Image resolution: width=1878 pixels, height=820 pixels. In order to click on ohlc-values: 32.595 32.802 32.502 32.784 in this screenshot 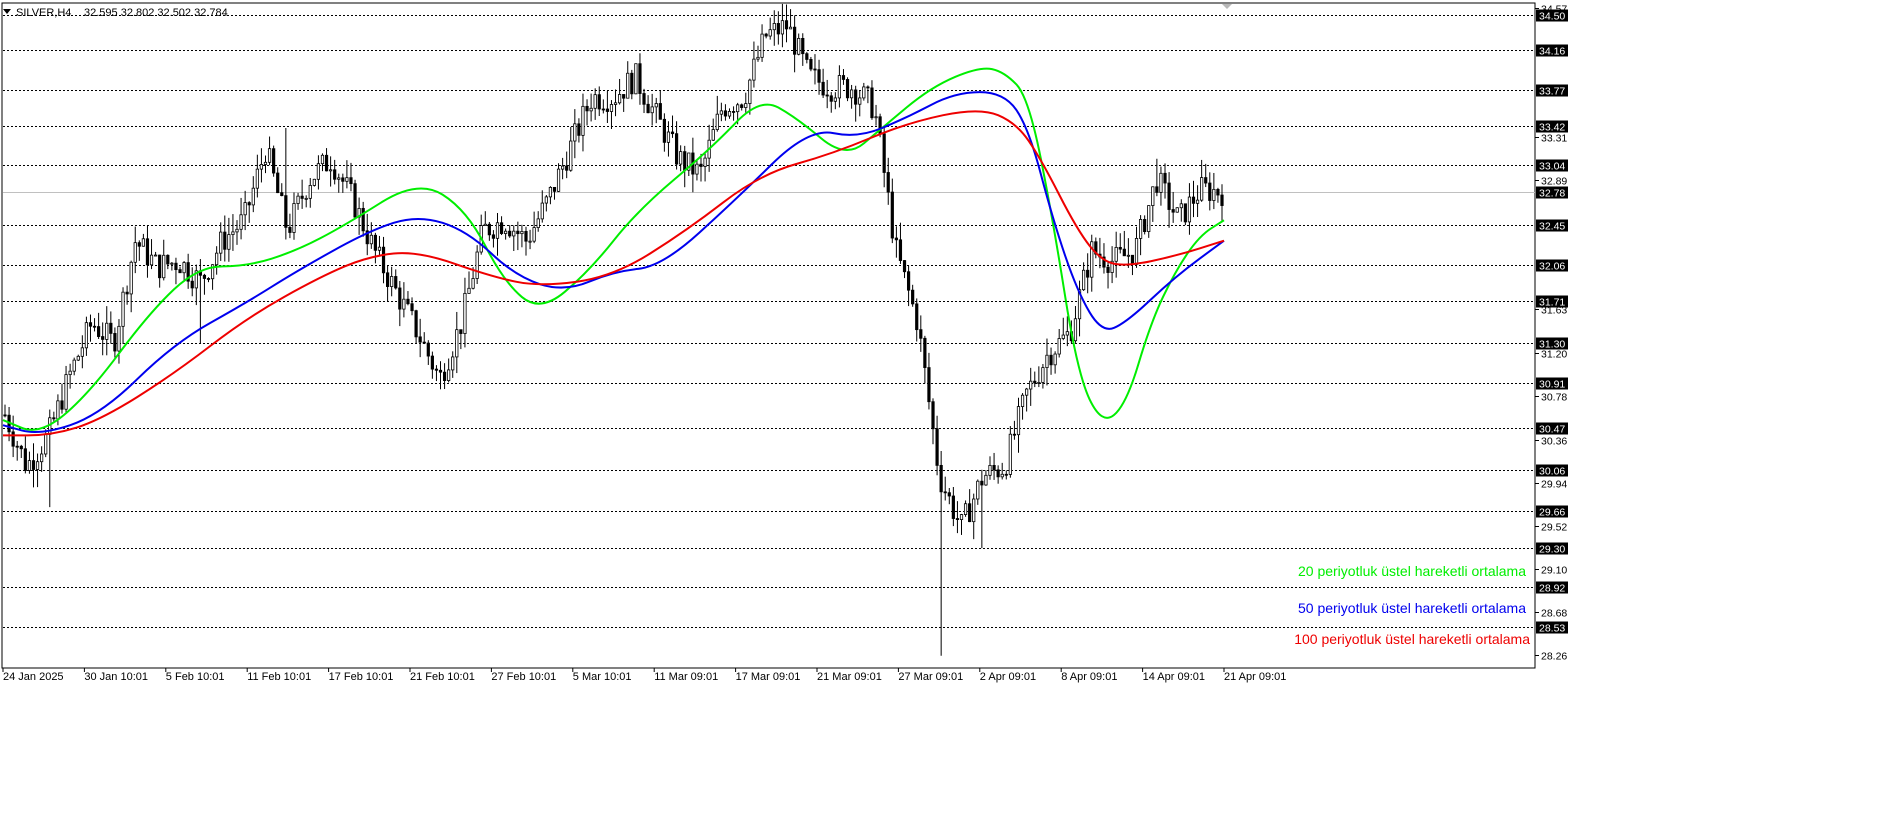, I will do `click(156, 13)`.